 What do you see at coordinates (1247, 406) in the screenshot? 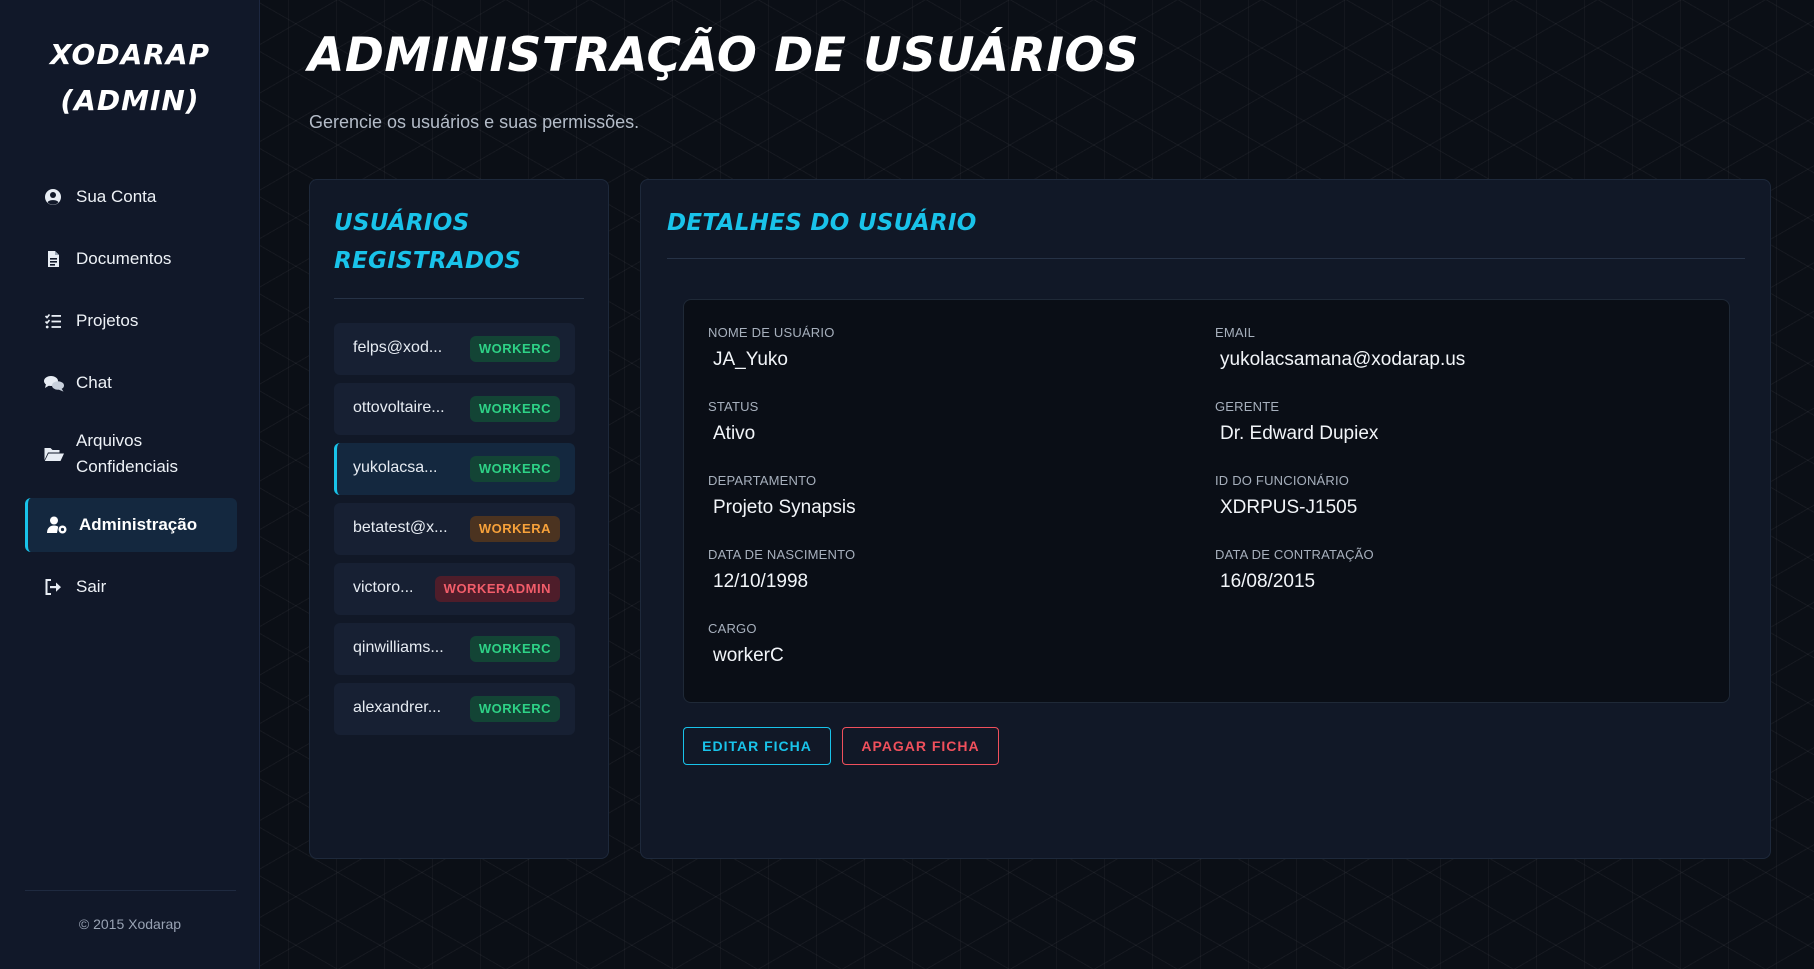
I see `field-label: GERENTE` at bounding box center [1247, 406].